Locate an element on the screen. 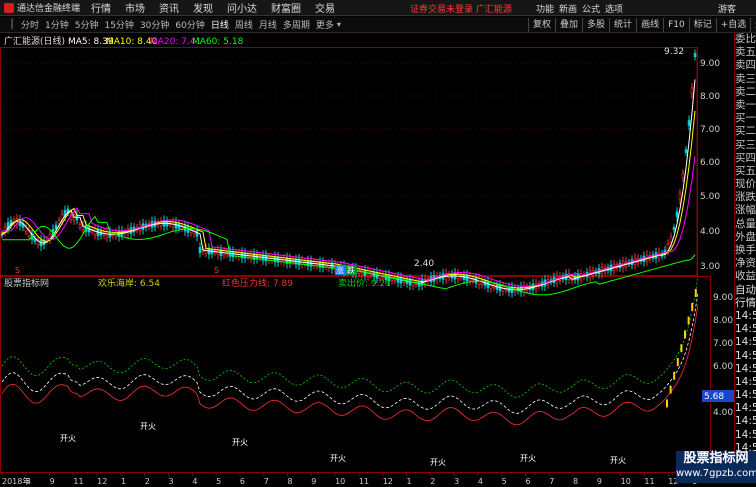 The image size is (756, 487). sidebar-item: 卖三 is located at coordinates (745, 79).